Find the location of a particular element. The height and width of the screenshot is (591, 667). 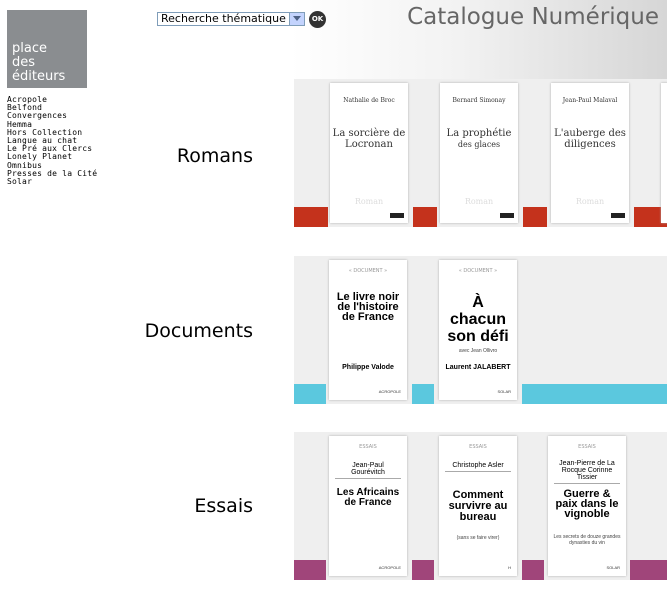

book-title: La sorcière de Locronan is located at coordinates (369, 139).